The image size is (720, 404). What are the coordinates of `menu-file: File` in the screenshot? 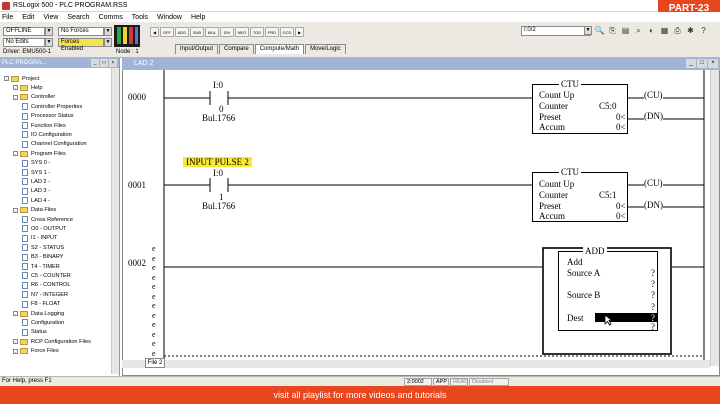 It's located at (7, 17).